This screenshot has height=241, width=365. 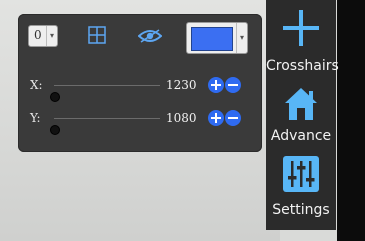 I want to click on index-select-value: 0, so click(x=38, y=35).